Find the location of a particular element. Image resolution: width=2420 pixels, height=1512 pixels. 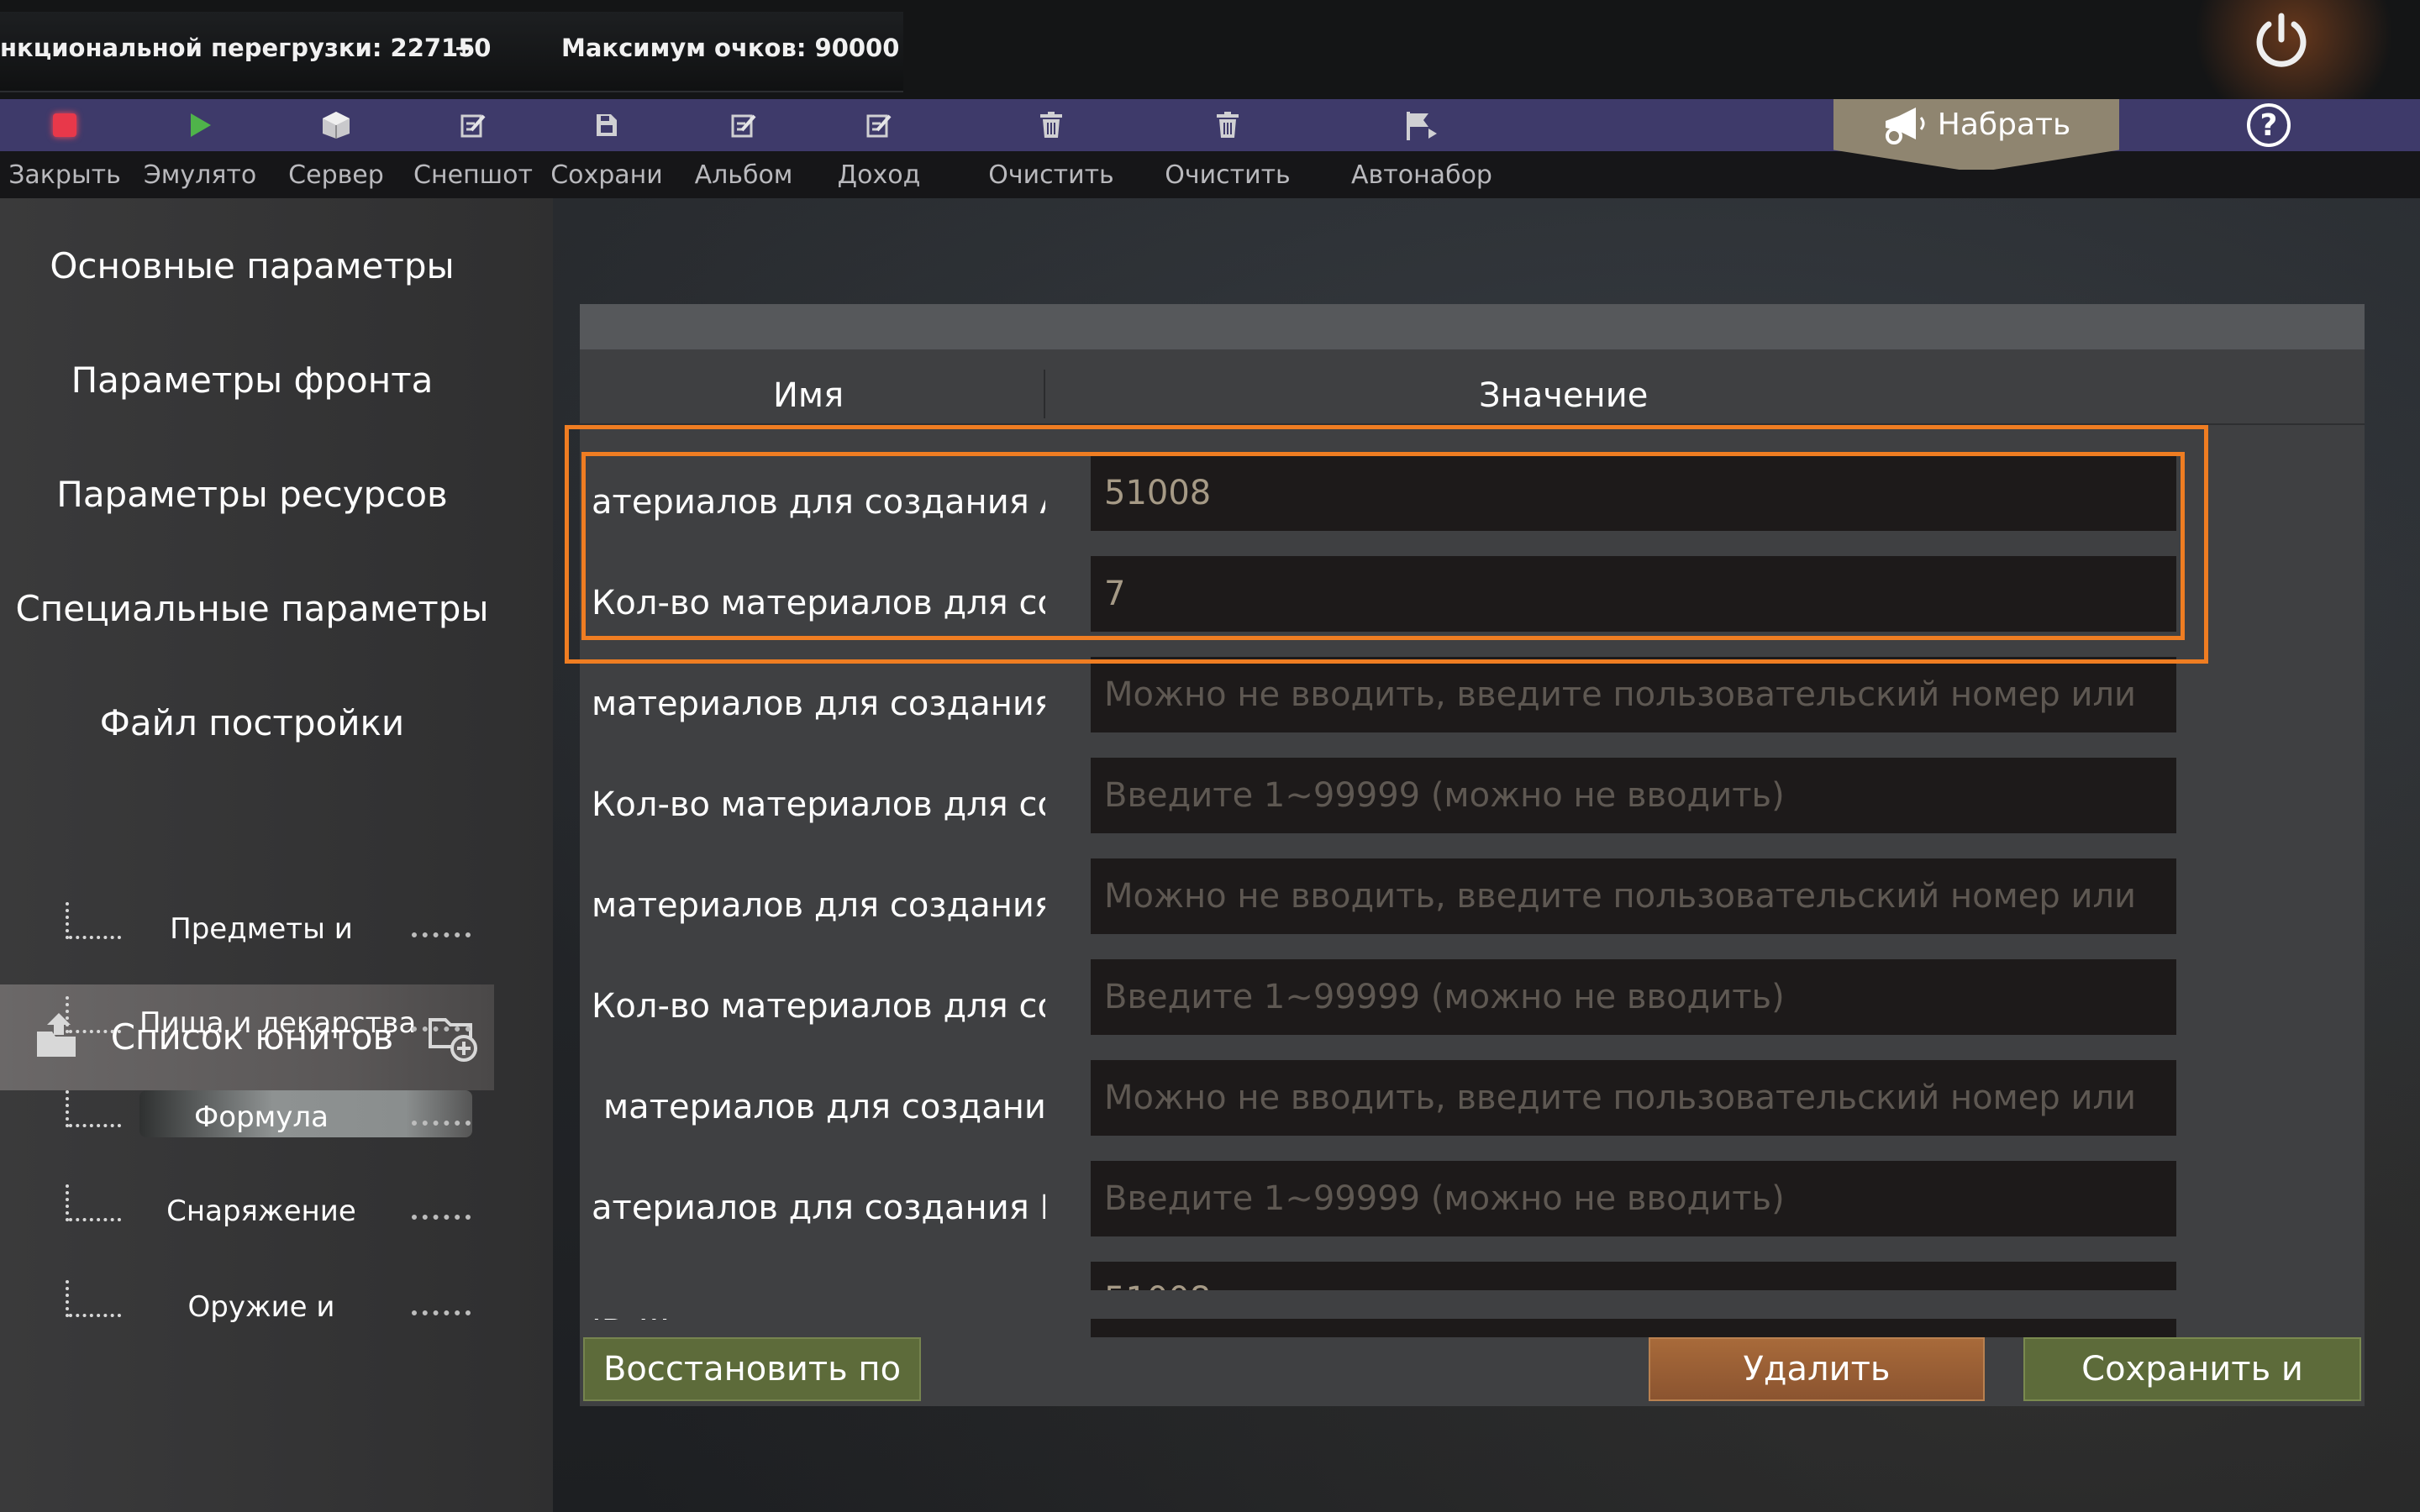

row-label: материалов для создани is located at coordinates (825, 1107).